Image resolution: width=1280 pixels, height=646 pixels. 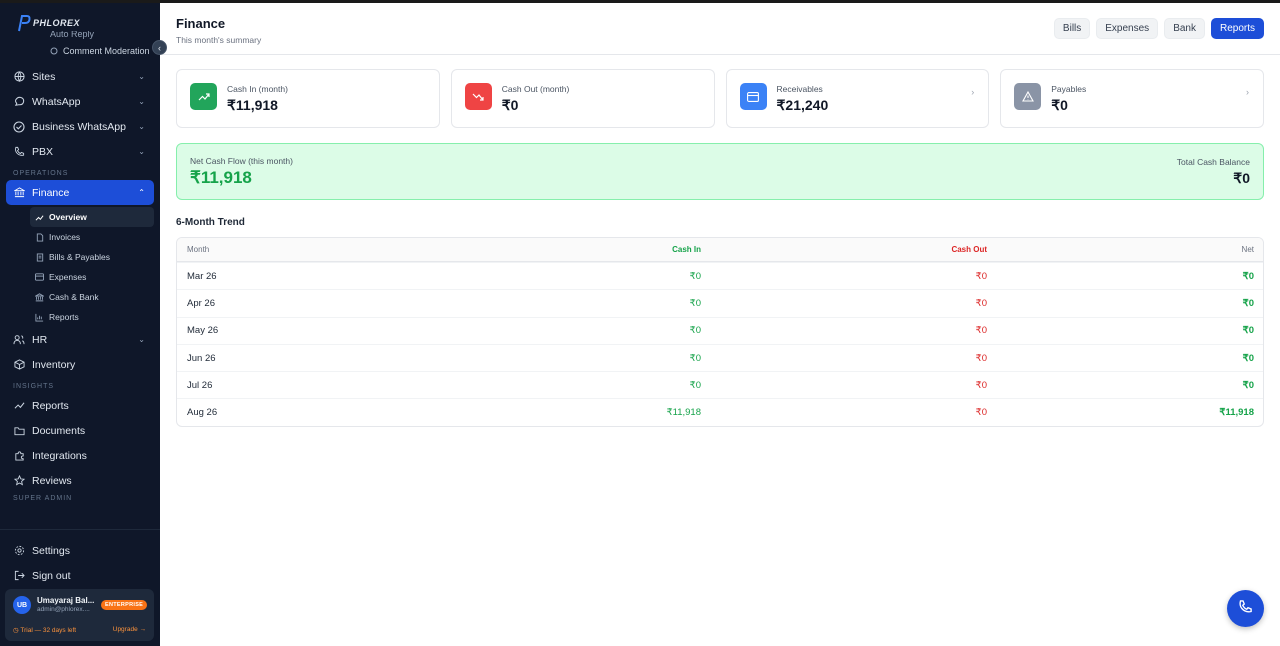 I want to click on sidebar-sub-item-comment-moderation: Comment Moderation, so click(x=80, y=51).